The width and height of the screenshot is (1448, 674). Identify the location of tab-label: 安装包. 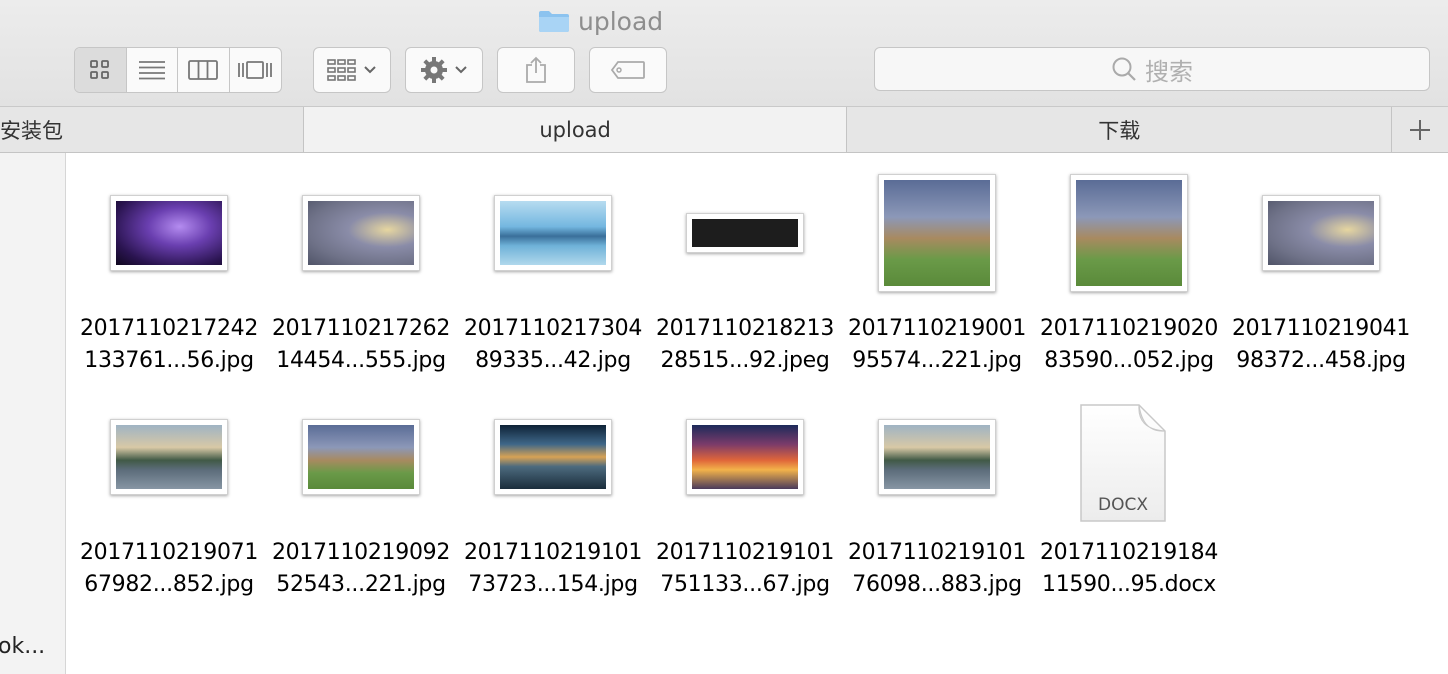
(31, 130).